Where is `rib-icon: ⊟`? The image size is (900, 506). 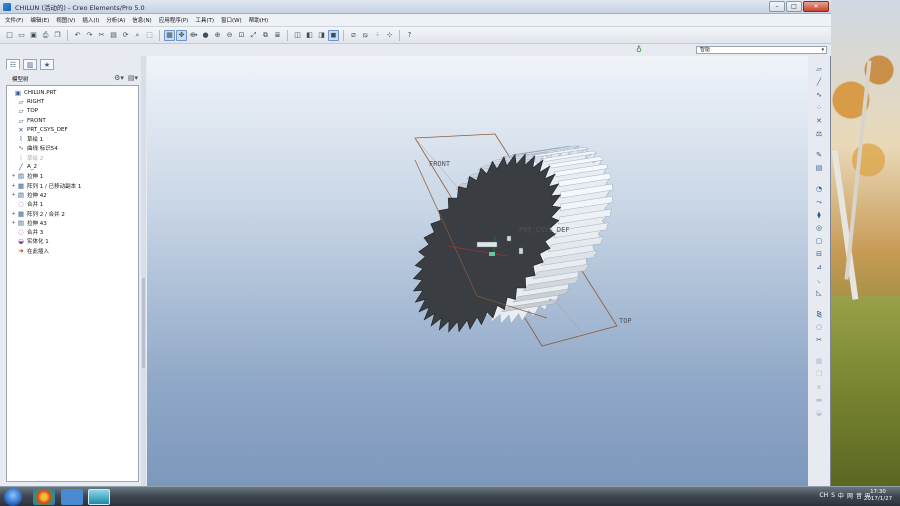 rib-icon: ⊟ is located at coordinates (819, 254).